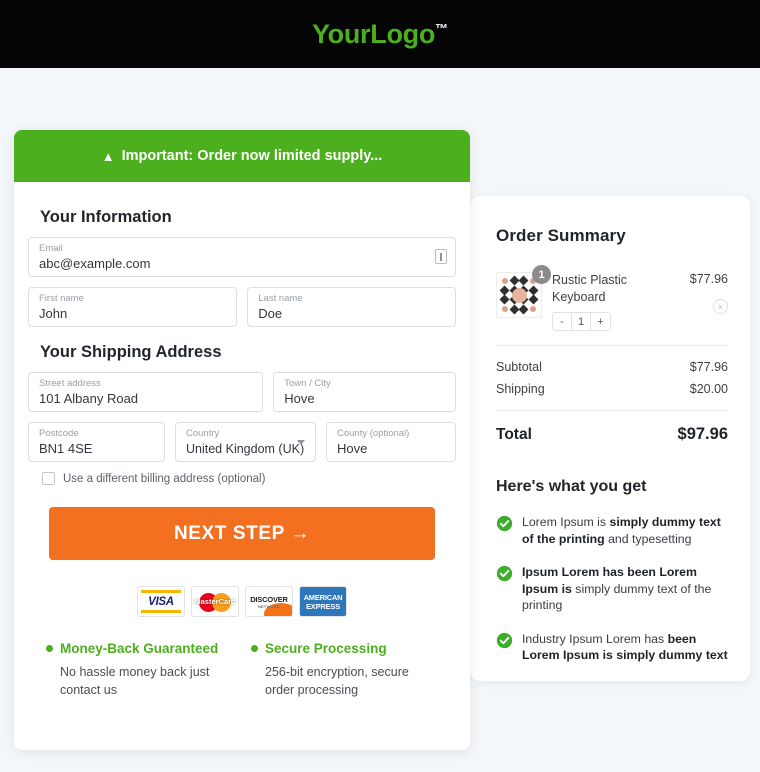  I want to click on order-line-item: 1 Rustic Plastic Keyboard - 1 + $77.96 ×, so click(612, 298).